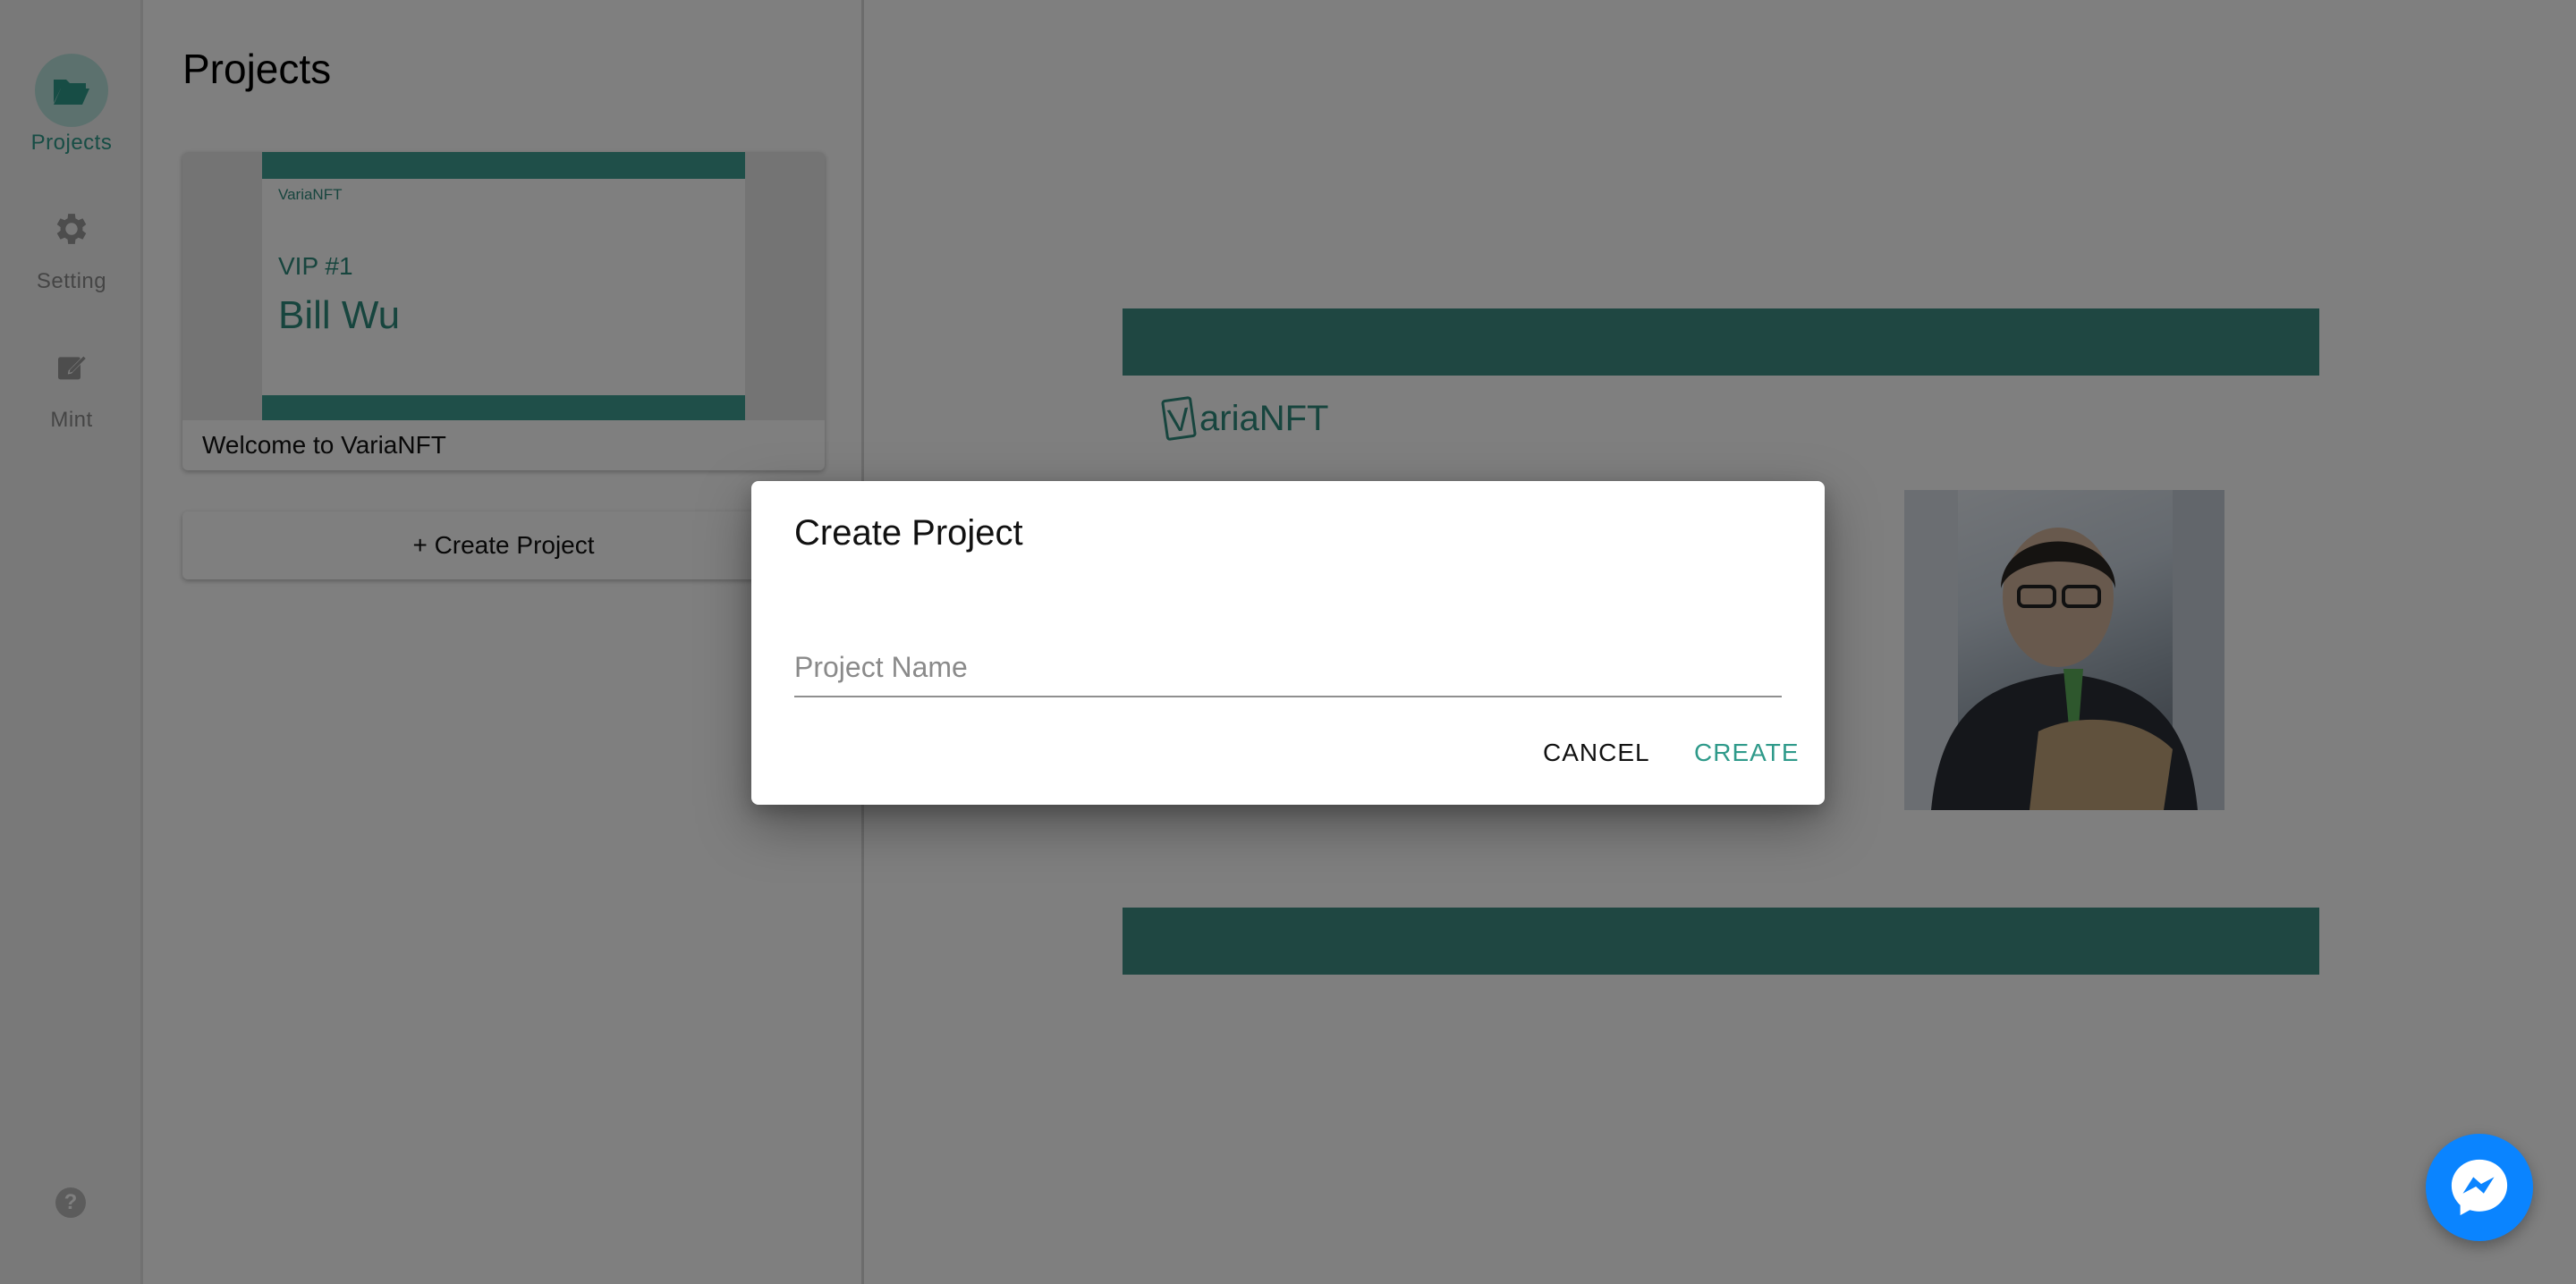  Describe the element at coordinates (908, 533) in the screenshot. I see `dialog-title: Create Project` at that location.